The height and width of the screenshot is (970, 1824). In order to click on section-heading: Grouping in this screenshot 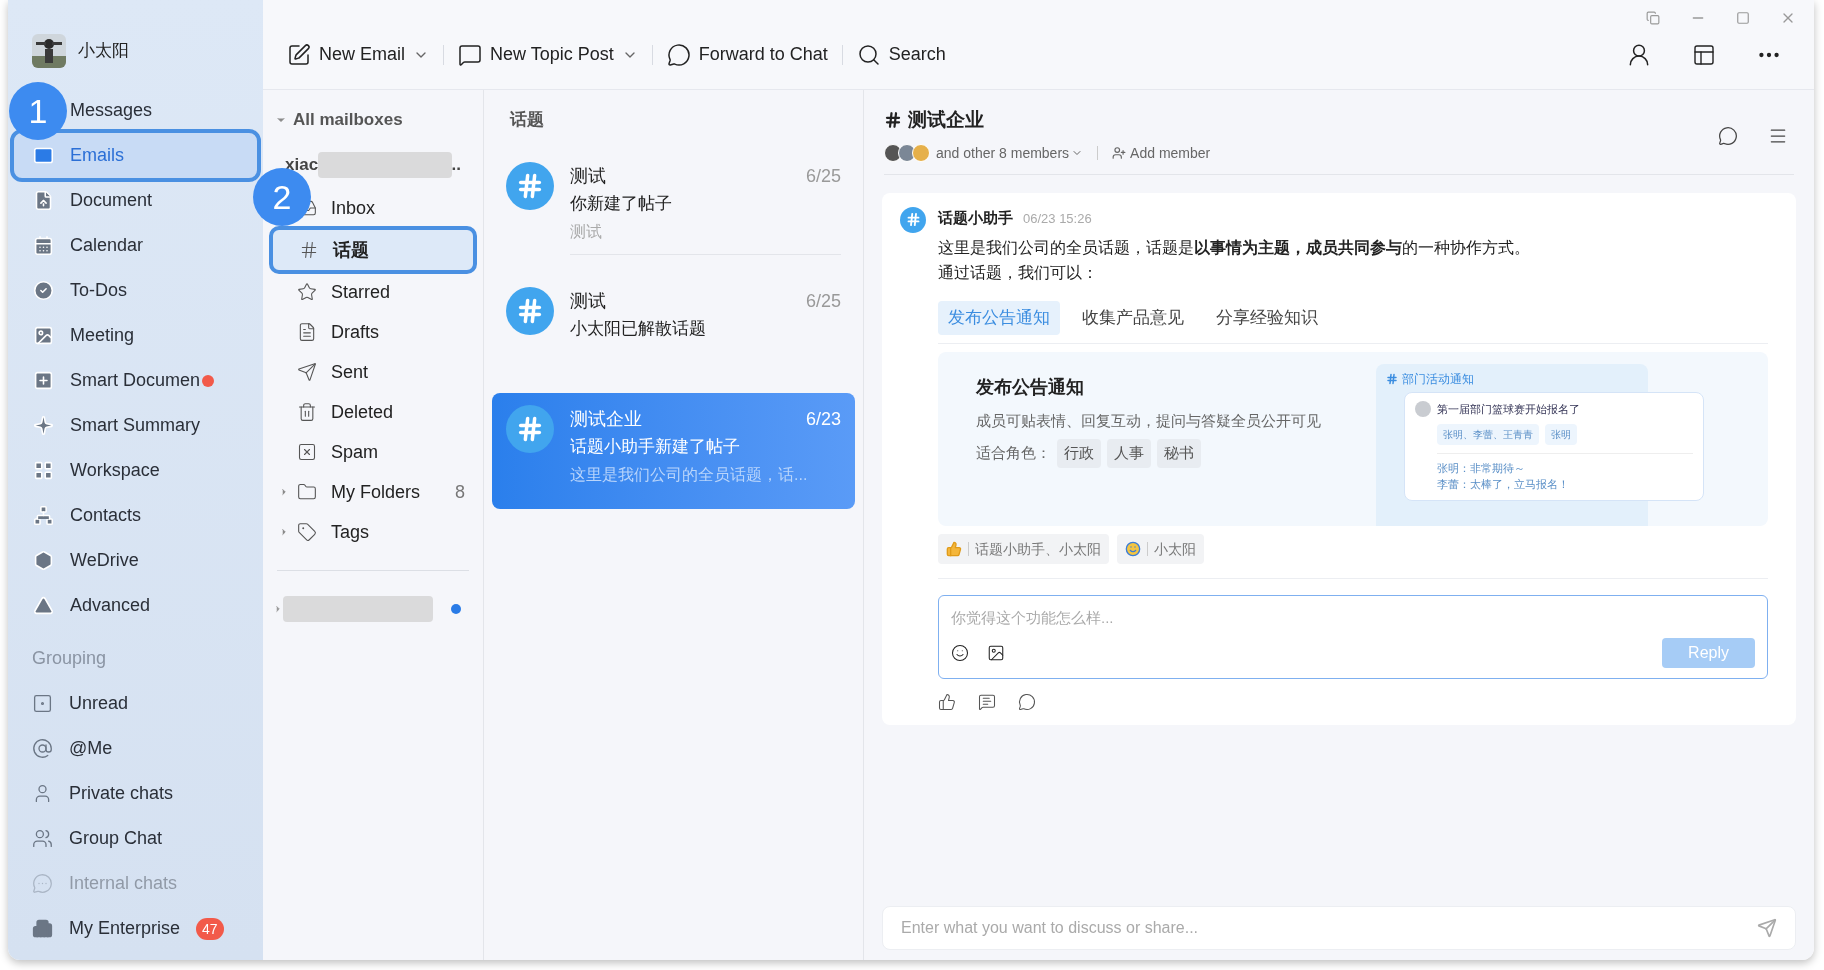, I will do `click(69, 658)`.